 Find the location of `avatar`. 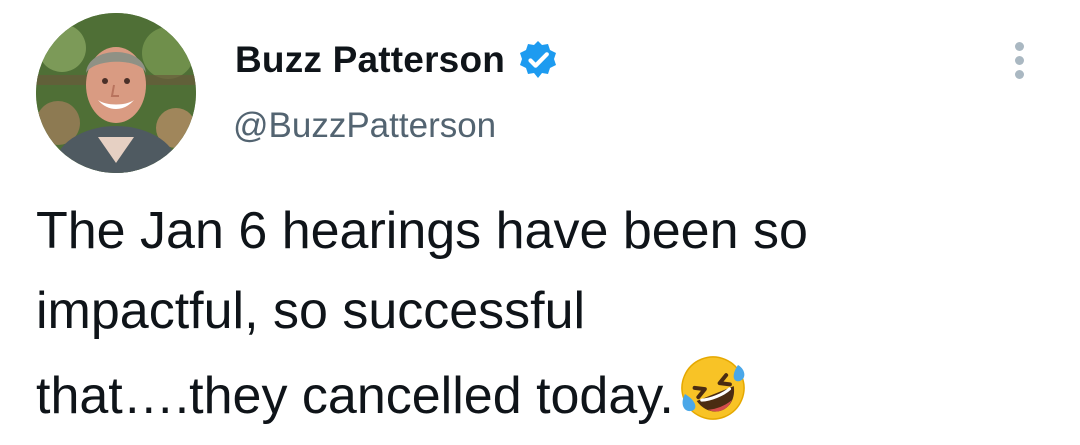

avatar is located at coordinates (116, 93).